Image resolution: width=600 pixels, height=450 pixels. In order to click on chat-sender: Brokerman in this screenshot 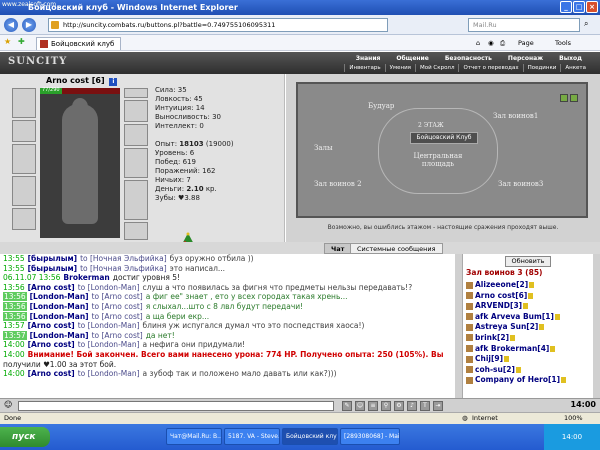, I will do `click(86, 277)`.